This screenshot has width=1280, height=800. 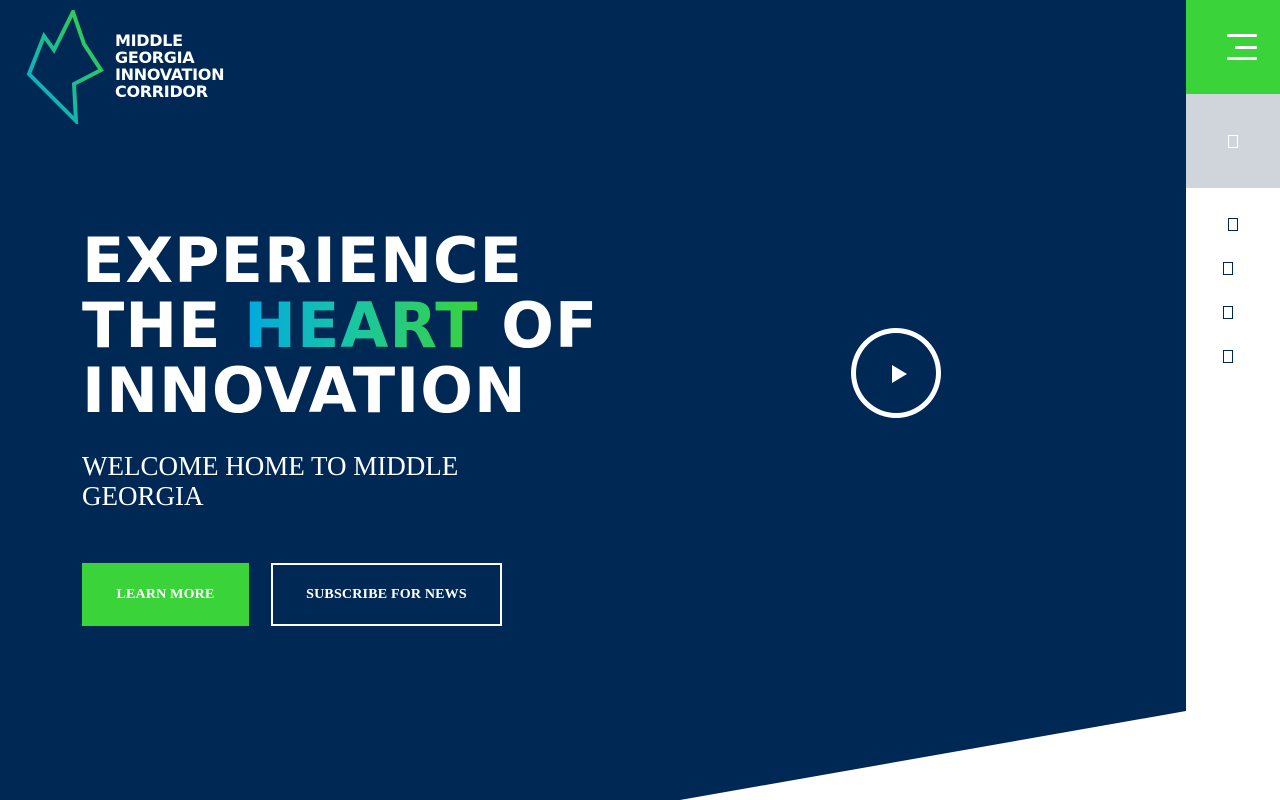 I want to click on headline-highlight: HEART, so click(x=361, y=325).